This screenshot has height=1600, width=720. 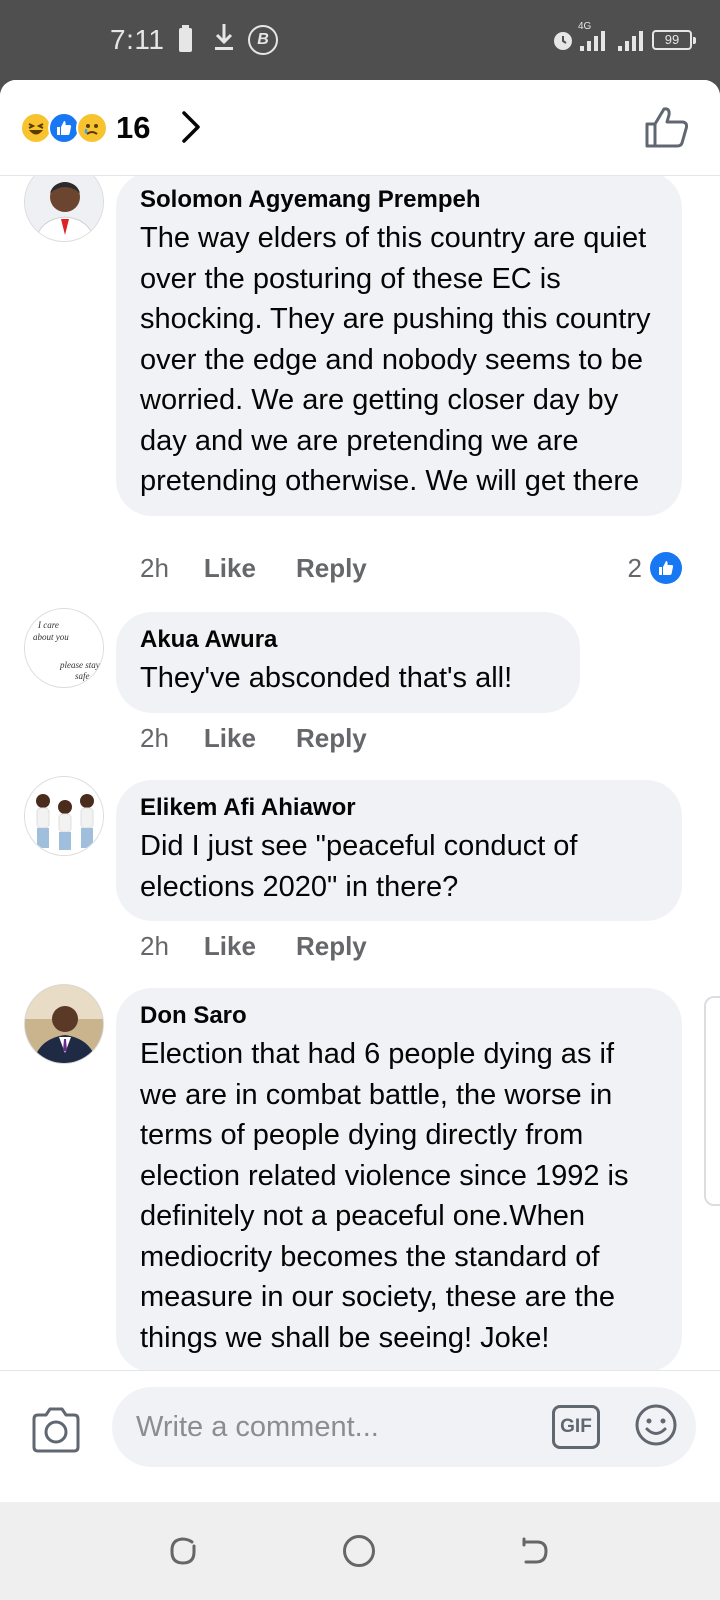 What do you see at coordinates (79, 665) in the screenshot?
I see `svg-text: please stay` at bounding box center [79, 665].